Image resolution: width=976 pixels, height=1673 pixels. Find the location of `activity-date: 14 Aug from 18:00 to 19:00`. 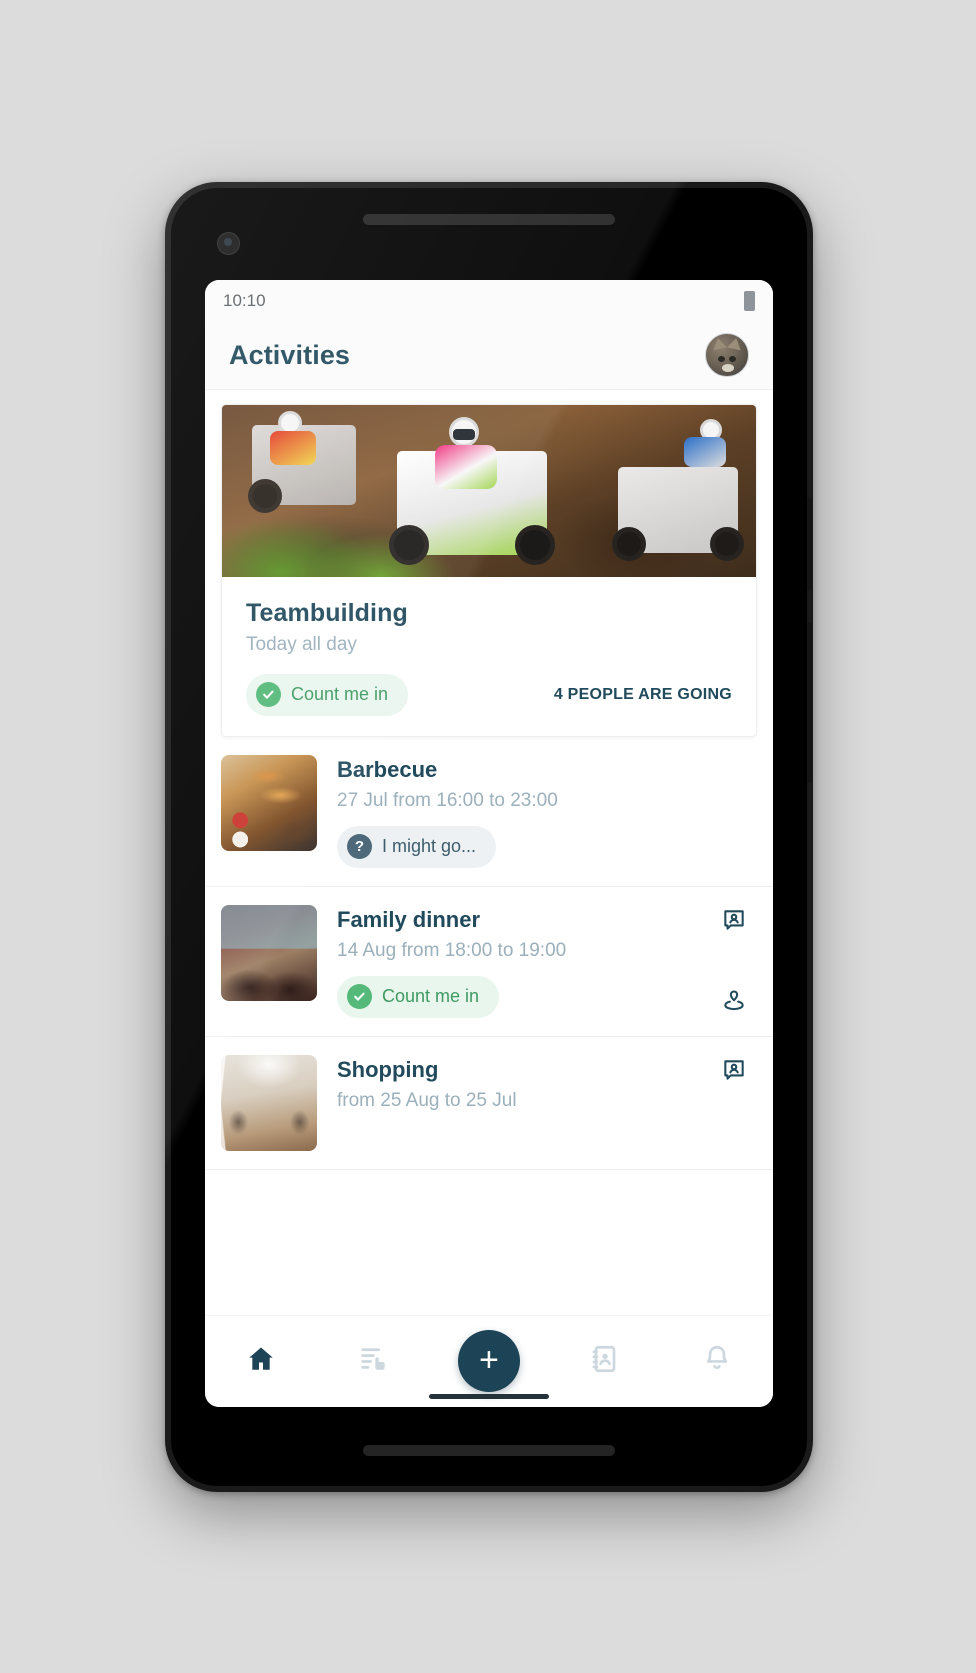

activity-date: 14 Aug from 18:00 to 19:00 is located at coordinates (452, 950).